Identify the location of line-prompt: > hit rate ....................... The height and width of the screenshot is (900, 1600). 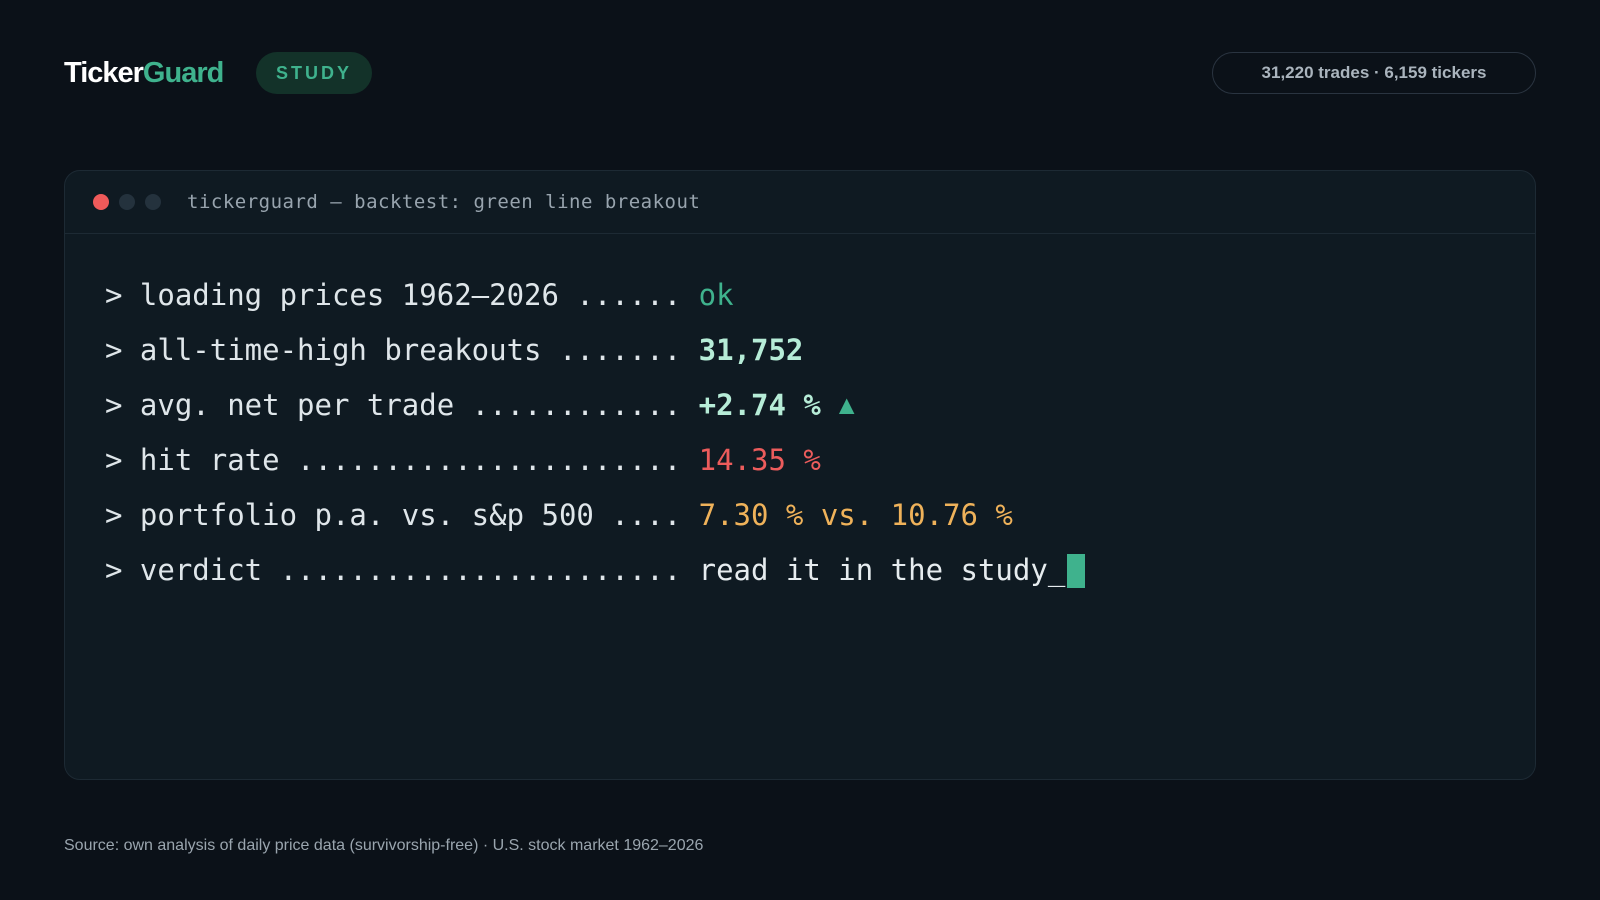
(402, 460).